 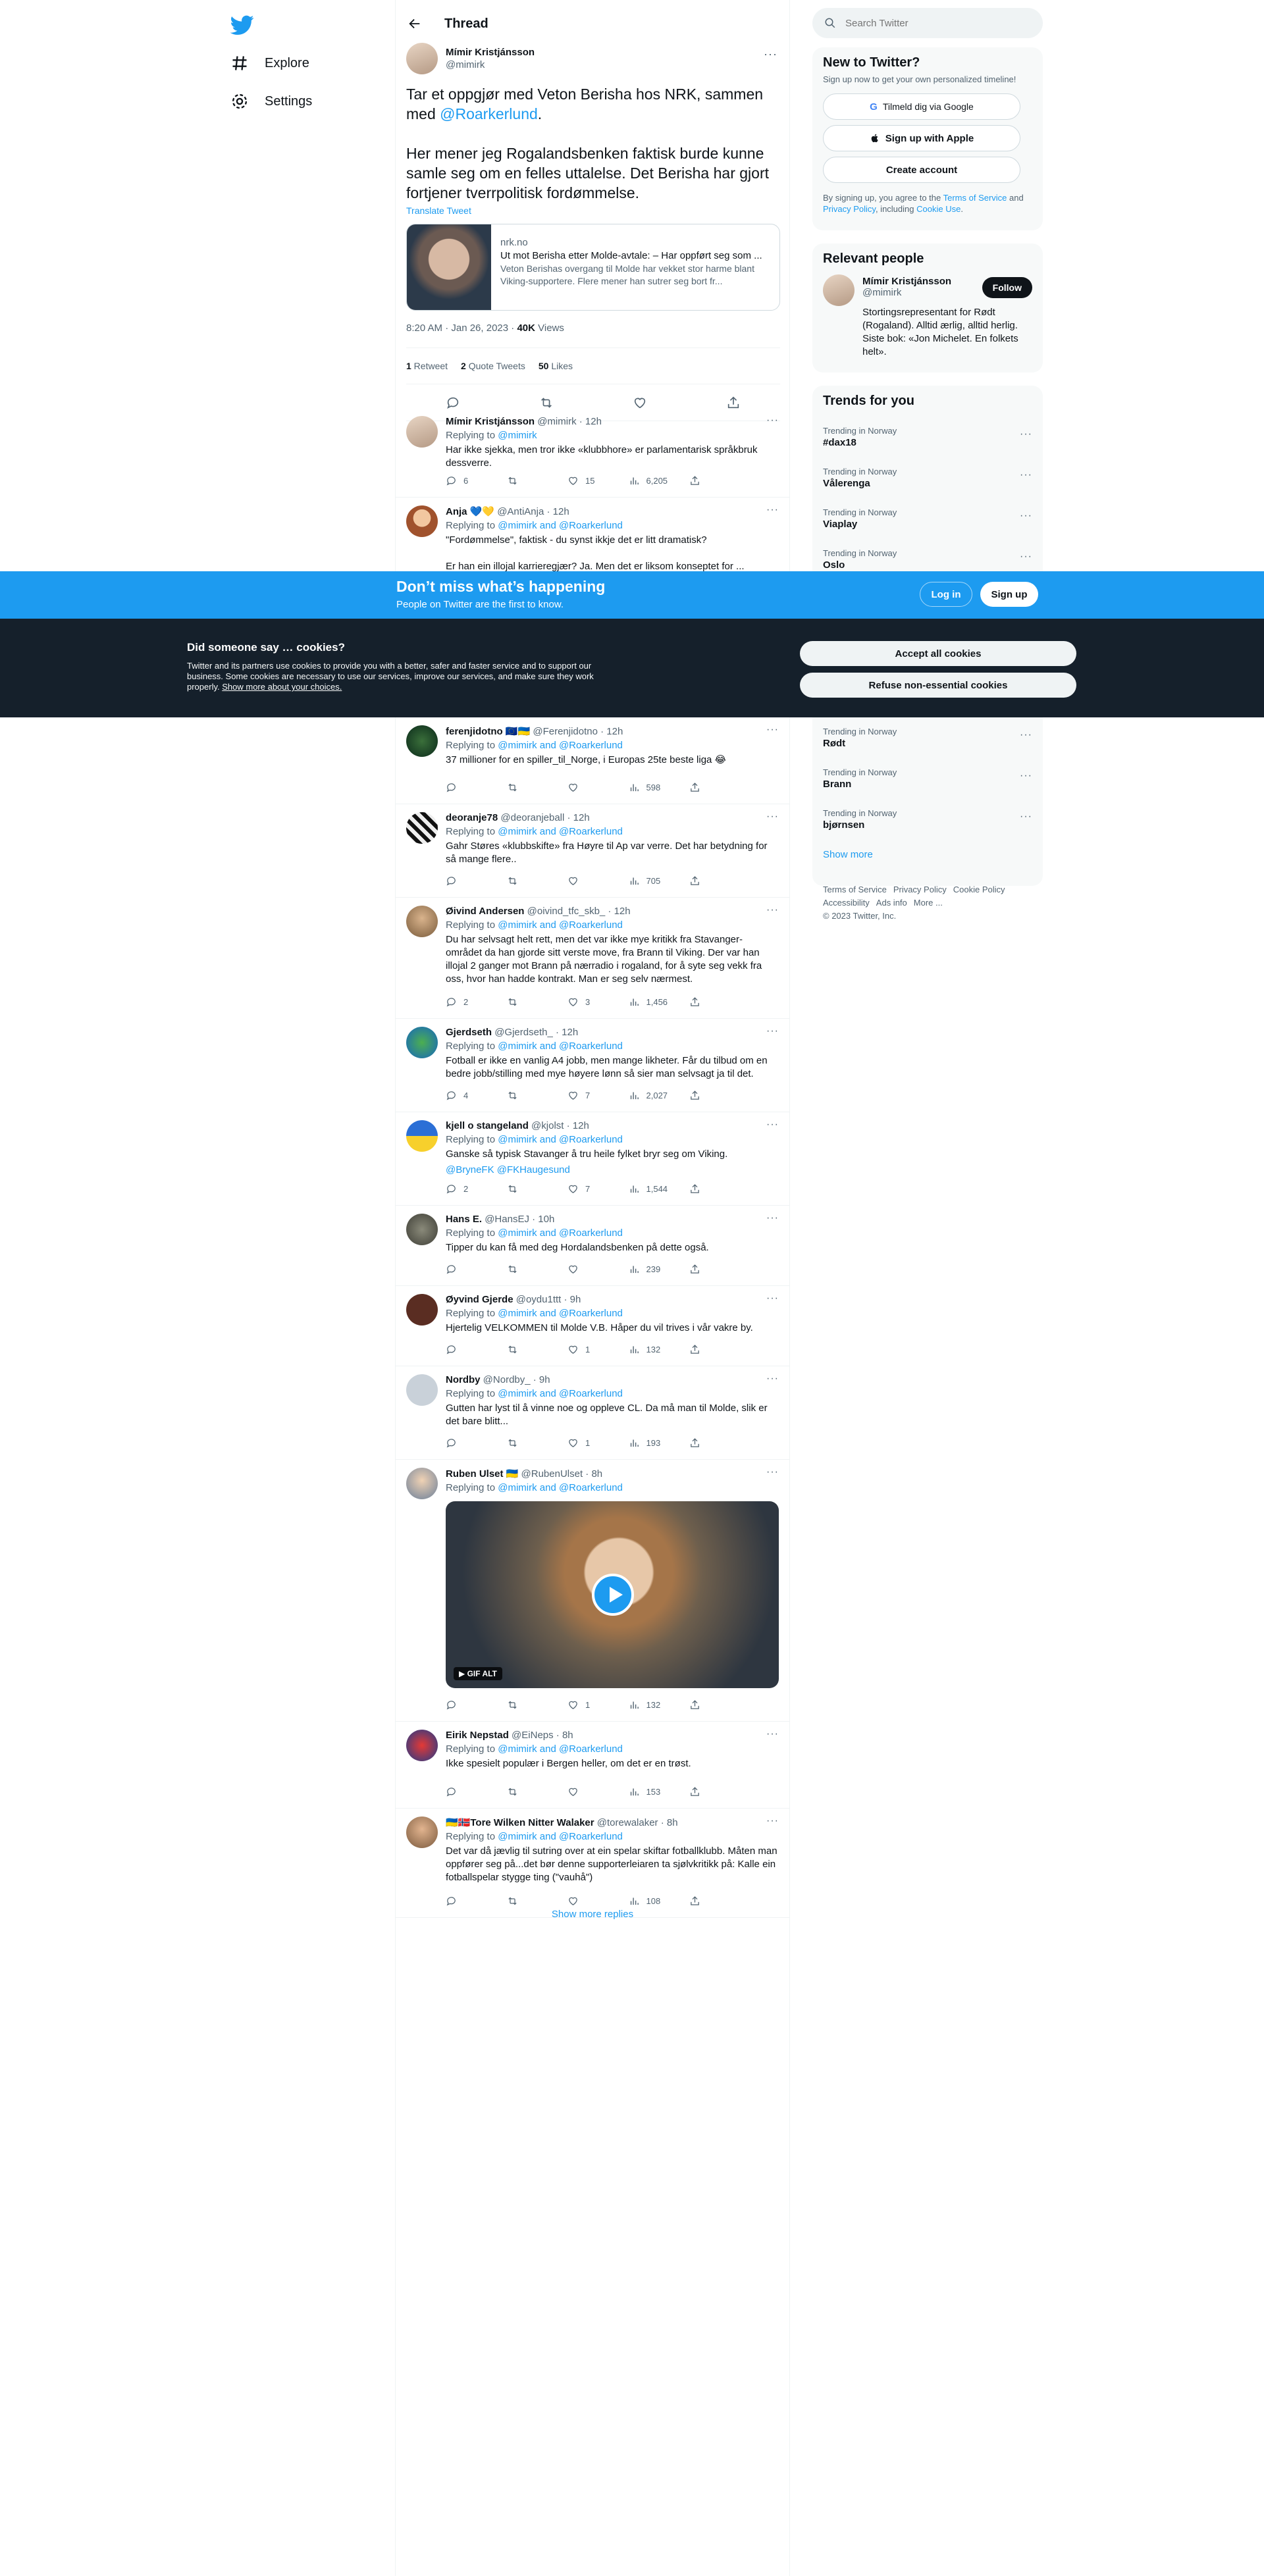 I want to click on footer-link: Terms of Service, so click(x=855, y=889).